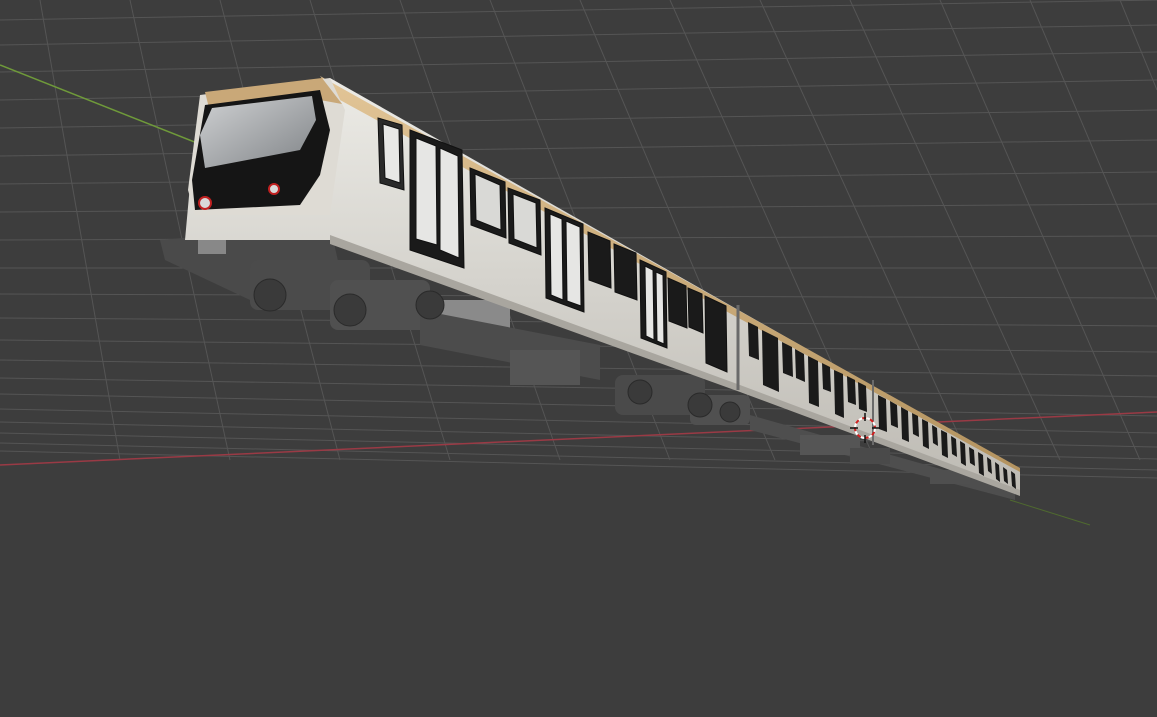  I want to click on y-axis-line-far, so click(1050, 512).